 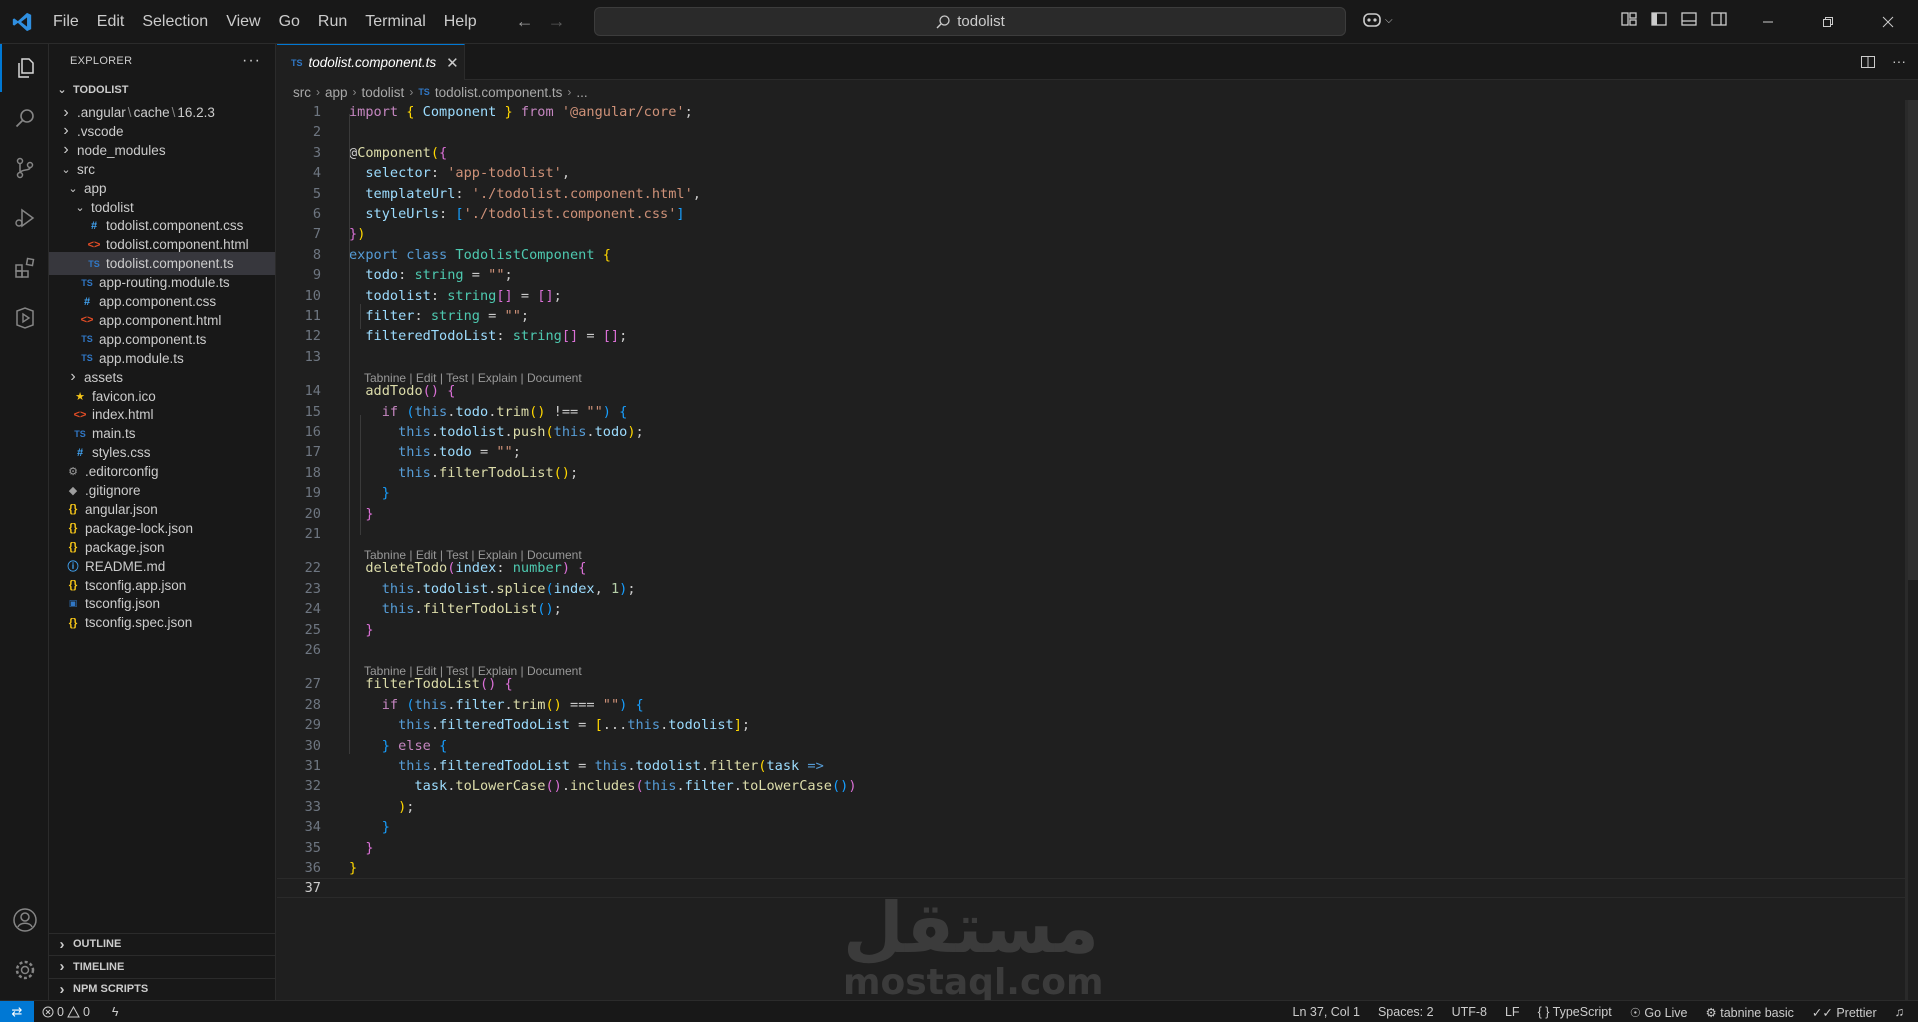 I want to click on menu-run: Run, so click(x=332, y=22).